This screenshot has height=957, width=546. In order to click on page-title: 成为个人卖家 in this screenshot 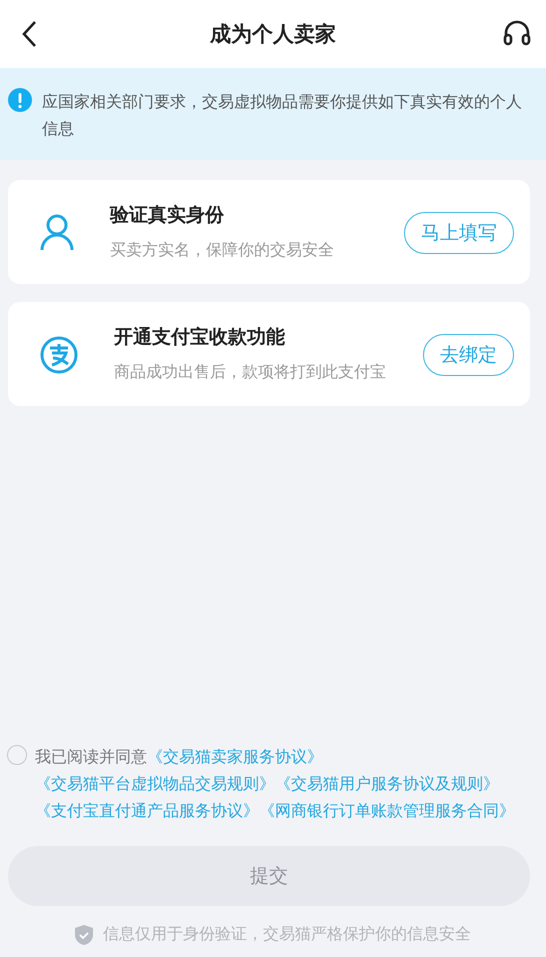, I will do `click(273, 34)`.